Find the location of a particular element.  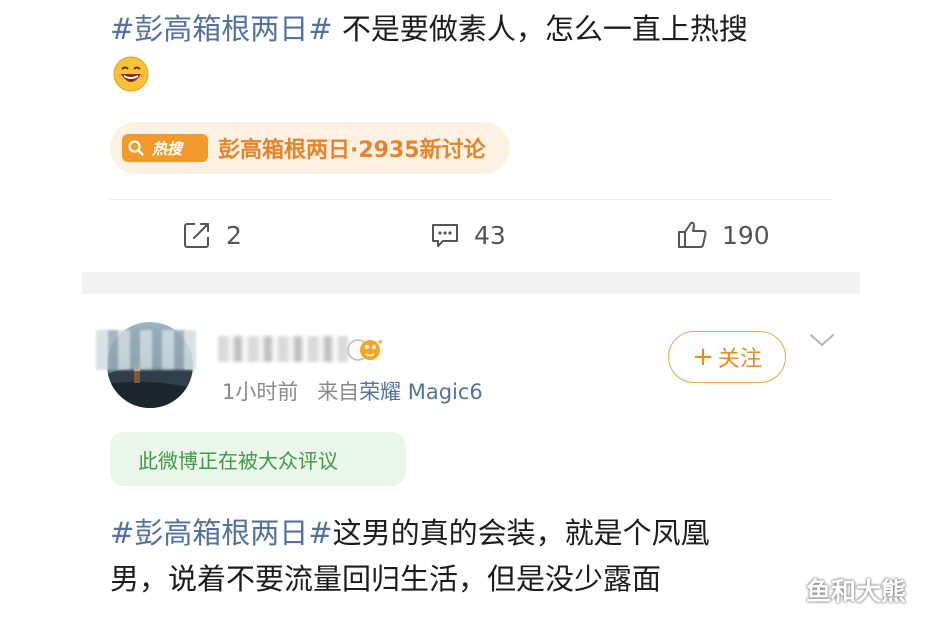

follow-button: + 关注 is located at coordinates (727, 357).